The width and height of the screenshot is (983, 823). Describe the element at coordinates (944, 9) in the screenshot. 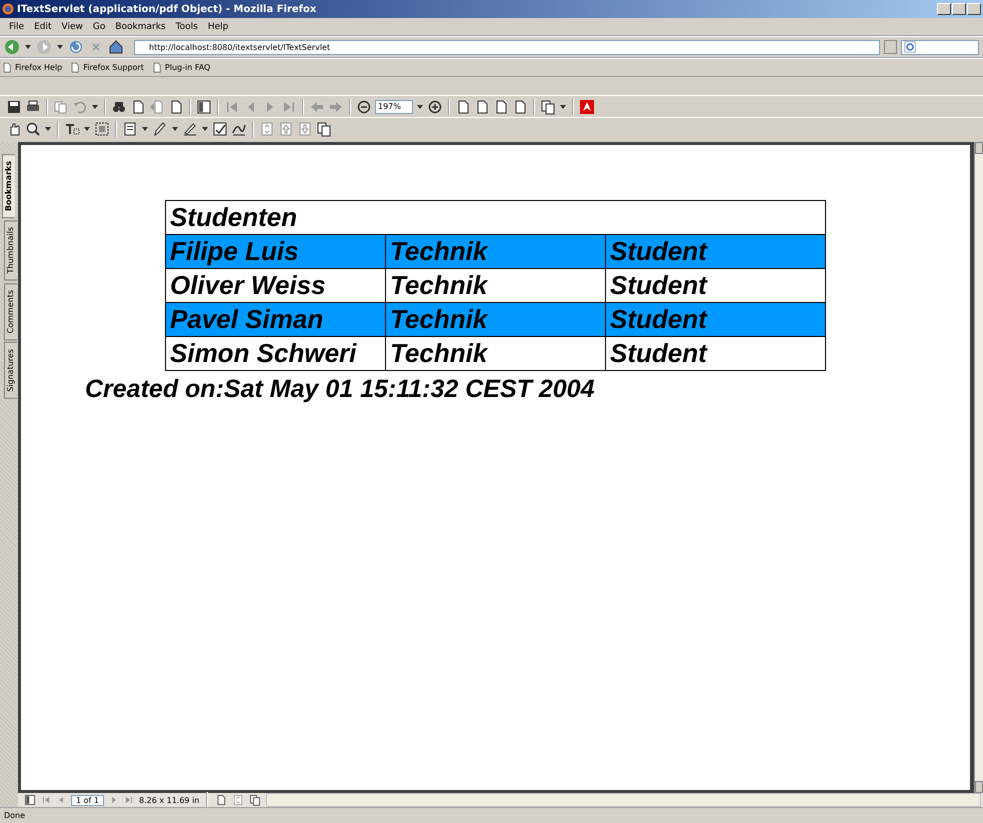

I see `minimize-button` at that location.